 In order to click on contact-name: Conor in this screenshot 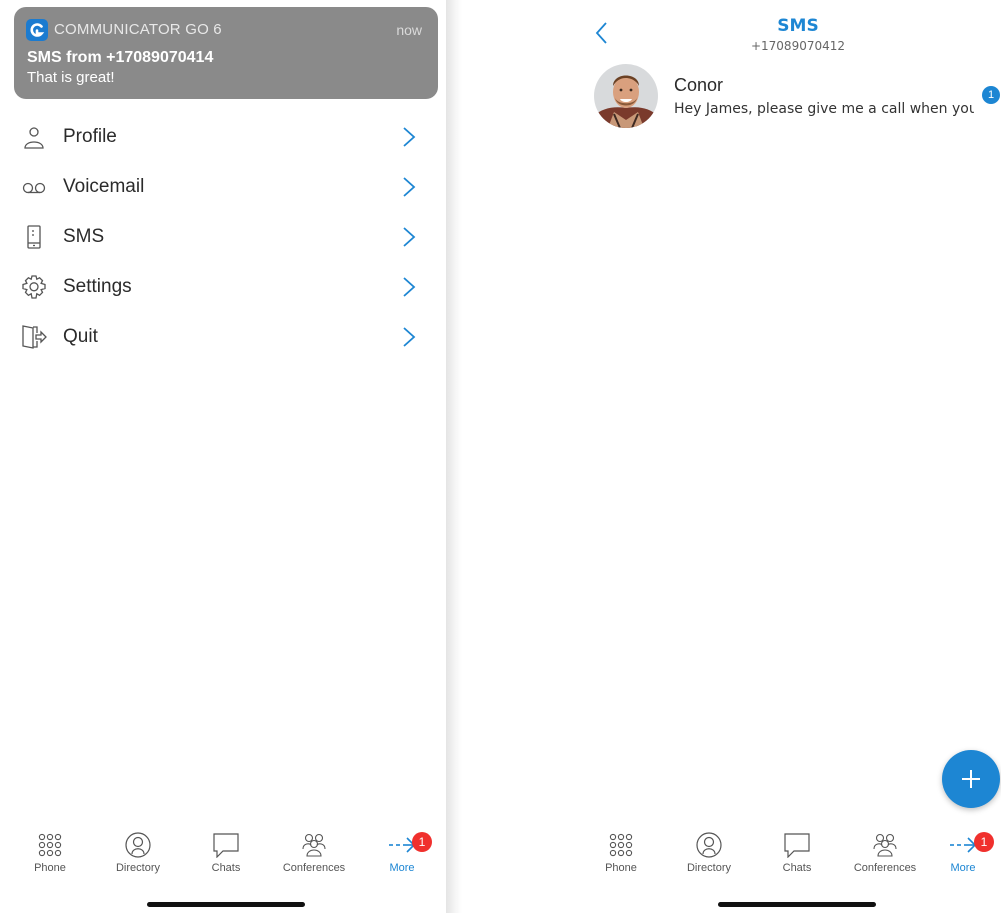, I will do `click(699, 85)`.